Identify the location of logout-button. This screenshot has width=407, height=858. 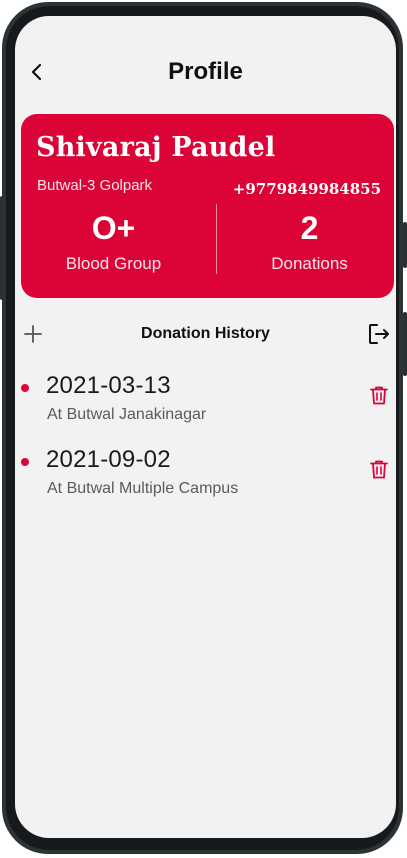
(379, 334).